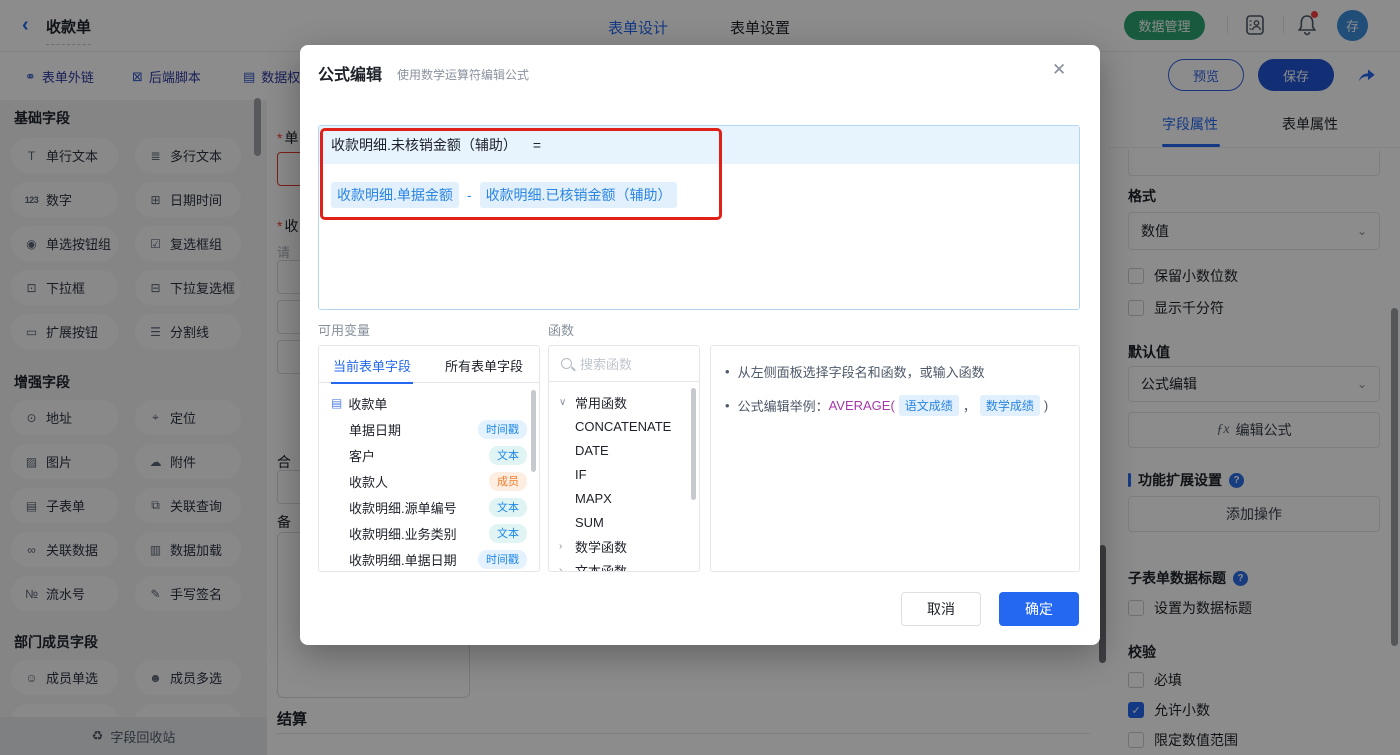  I want to click on function-item: DATE, so click(624, 450).